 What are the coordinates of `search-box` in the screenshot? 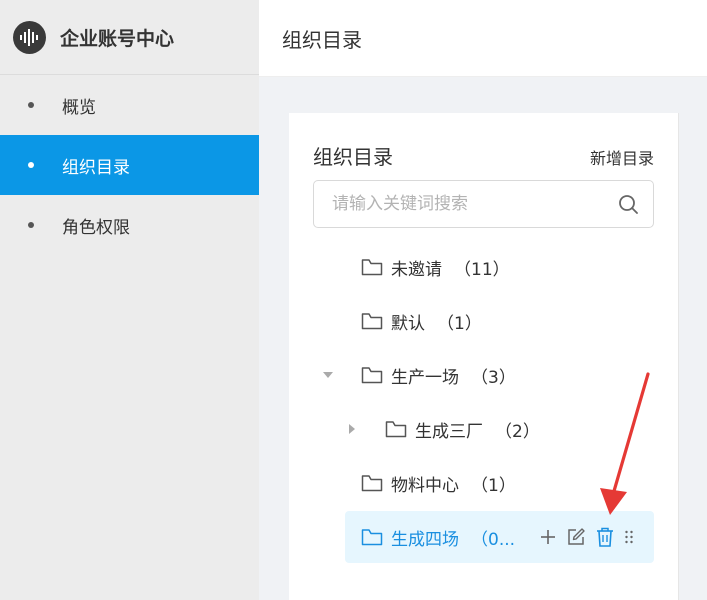 It's located at (483, 204).